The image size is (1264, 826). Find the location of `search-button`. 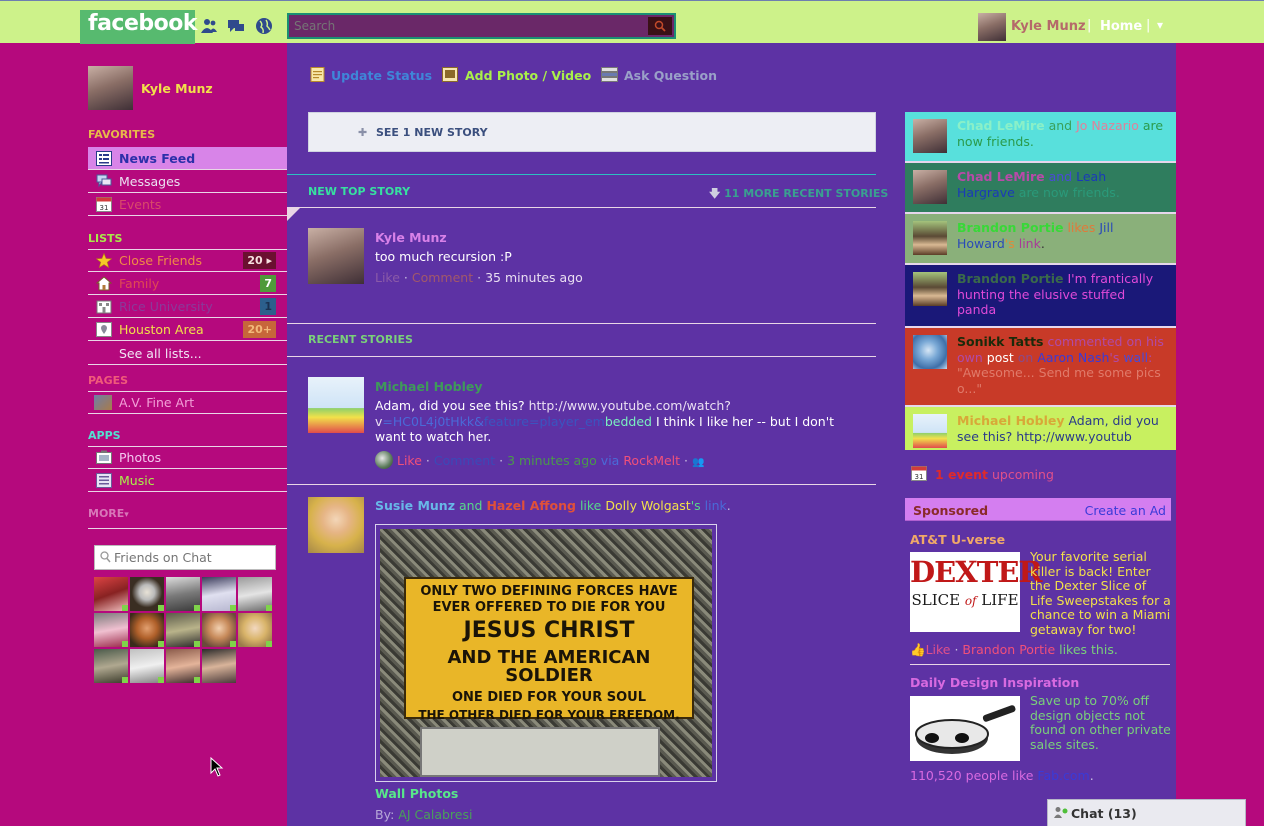

search-button is located at coordinates (660, 26).